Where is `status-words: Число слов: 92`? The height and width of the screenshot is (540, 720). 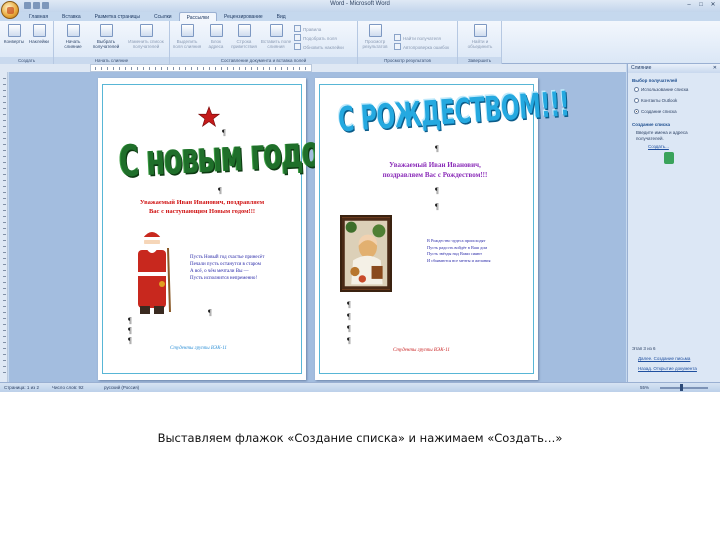 status-words: Число слов: 92 is located at coordinates (68, 387).